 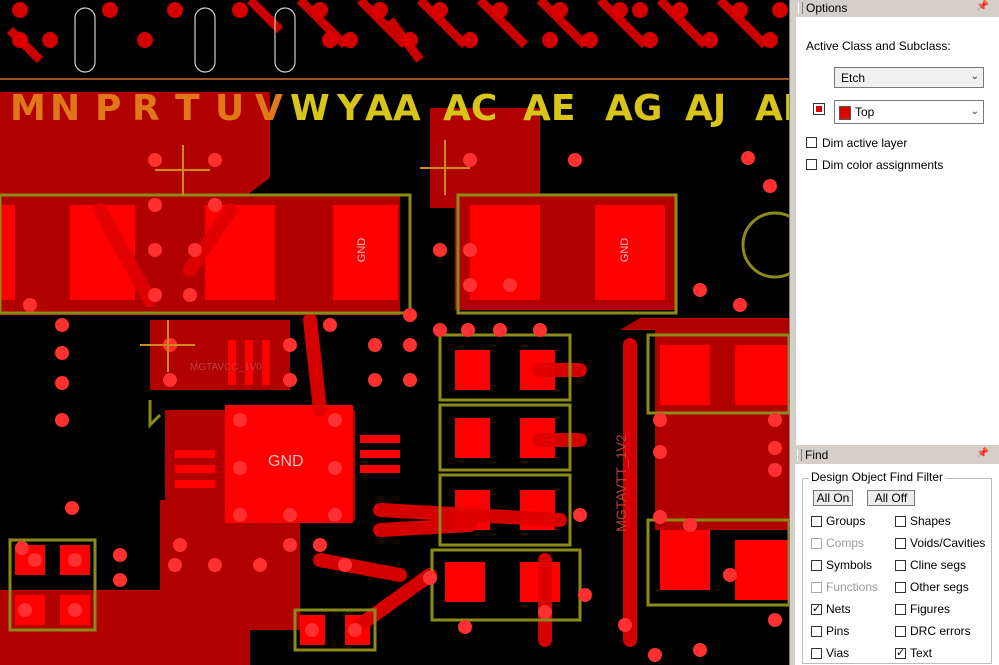 What do you see at coordinates (845, 113) in the screenshot?
I see `subclass-color-icon` at bounding box center [845, 113].